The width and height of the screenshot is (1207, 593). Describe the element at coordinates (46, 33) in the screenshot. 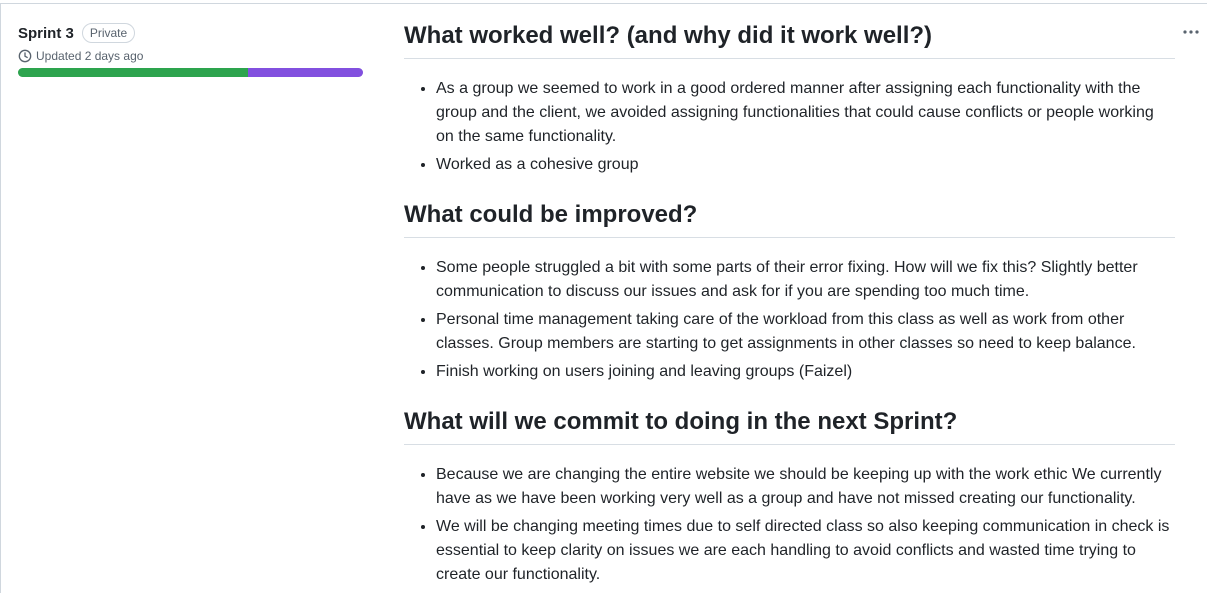

I see `milestone-title: Sprint 3` at that location.